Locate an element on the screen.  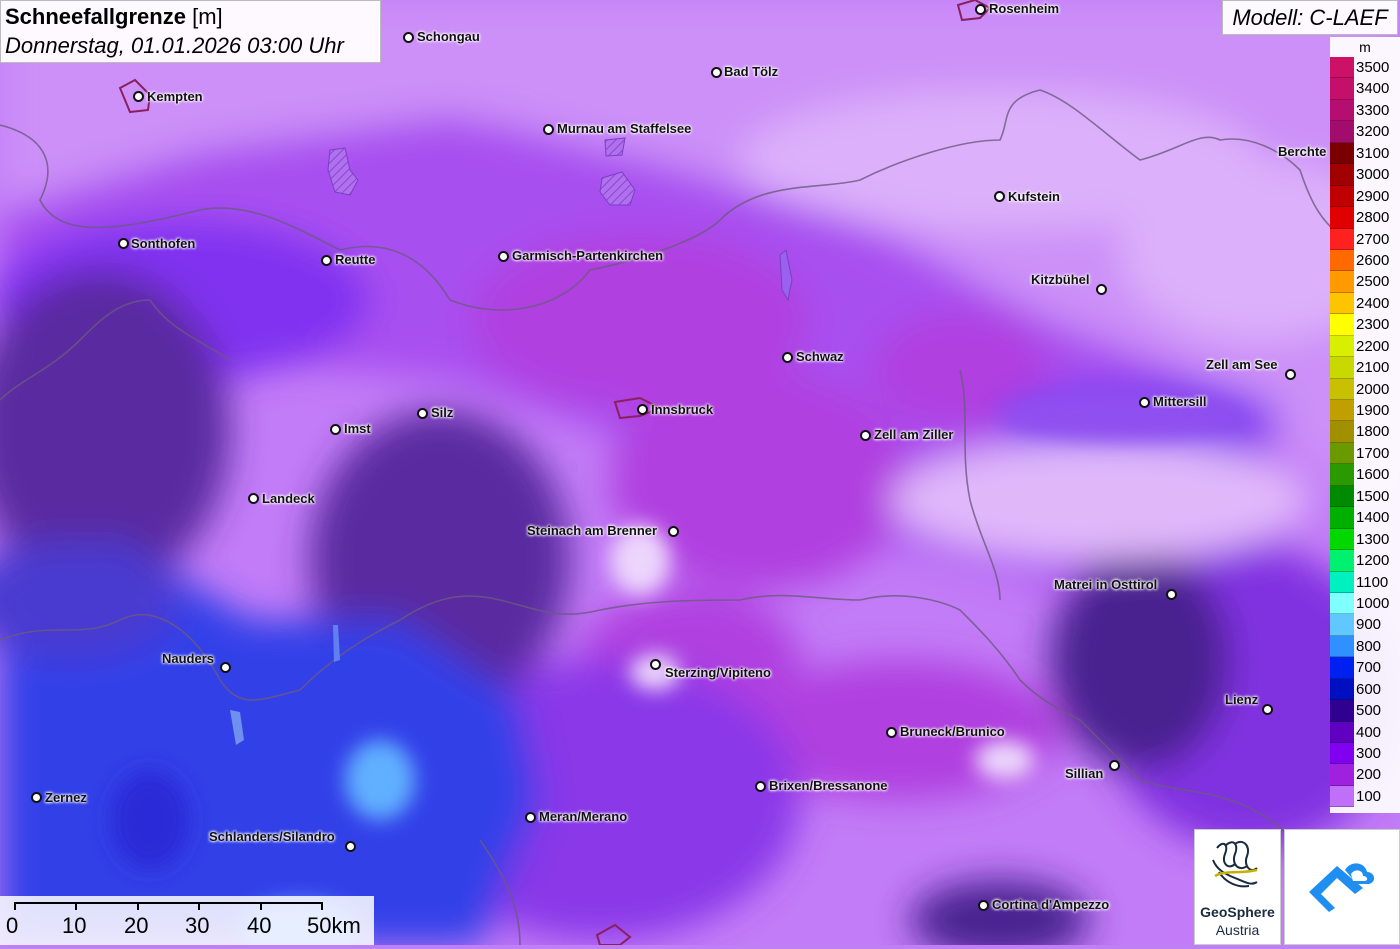
city-label: Schongau is located at coordinates (448, 36).